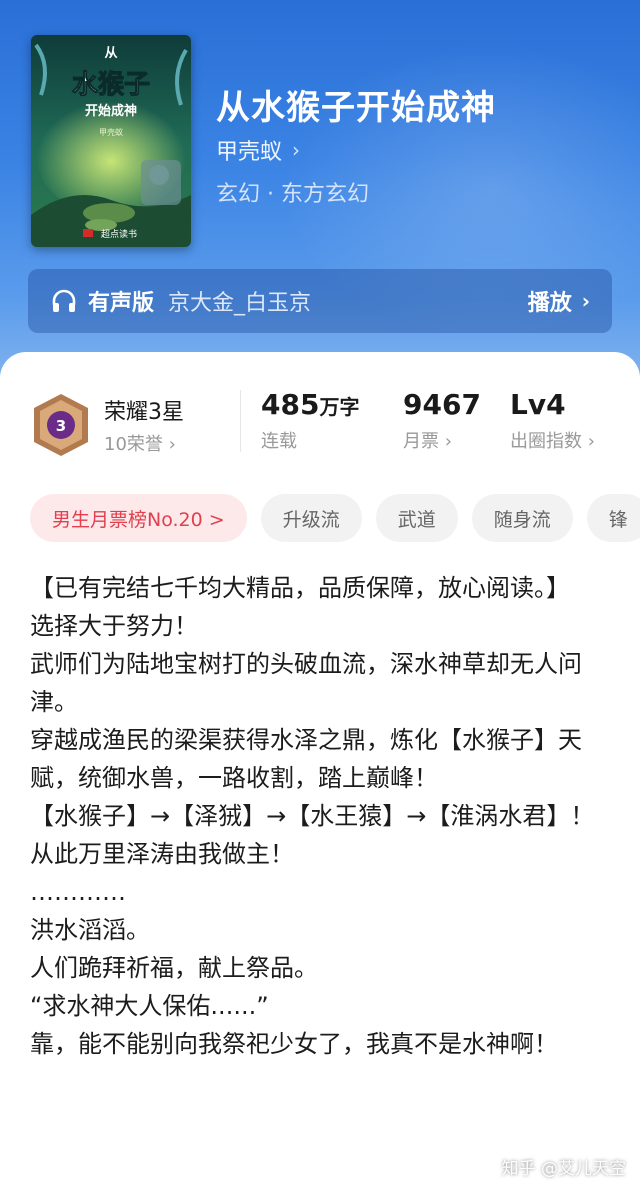 This screenshot has height=1191, width=640. I want to click on tag-rank: 男生月票榜No.20 >, so click(138, 518).